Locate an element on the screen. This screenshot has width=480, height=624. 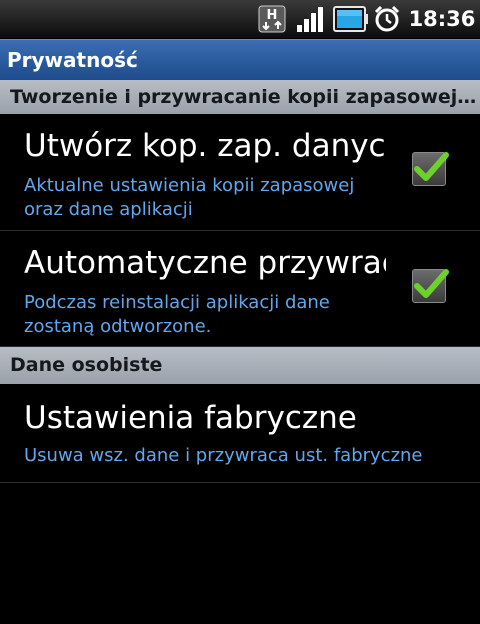
auto-restore-checkbox is located at coordinates (430, 286).